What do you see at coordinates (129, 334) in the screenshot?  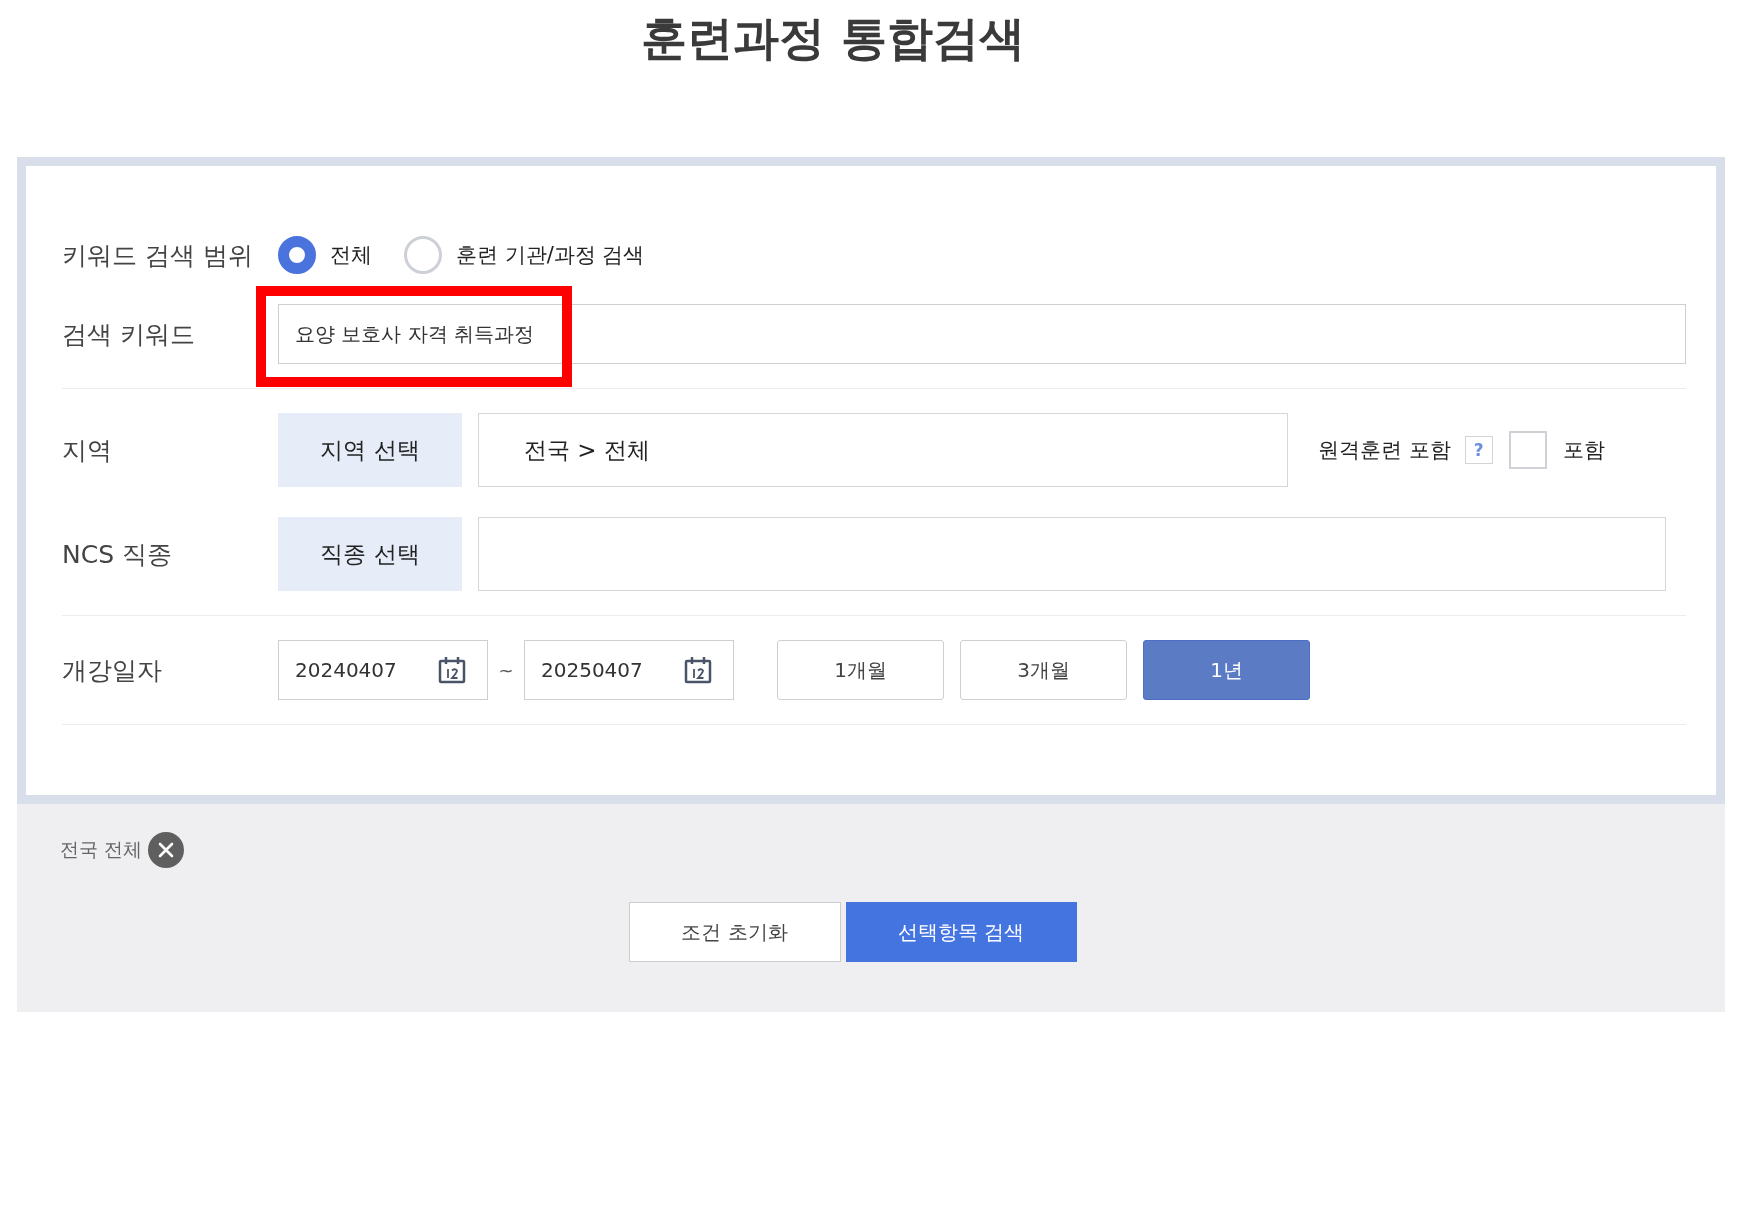 I see `field-label: 검색 키워드` at bounding box center [129, 334].